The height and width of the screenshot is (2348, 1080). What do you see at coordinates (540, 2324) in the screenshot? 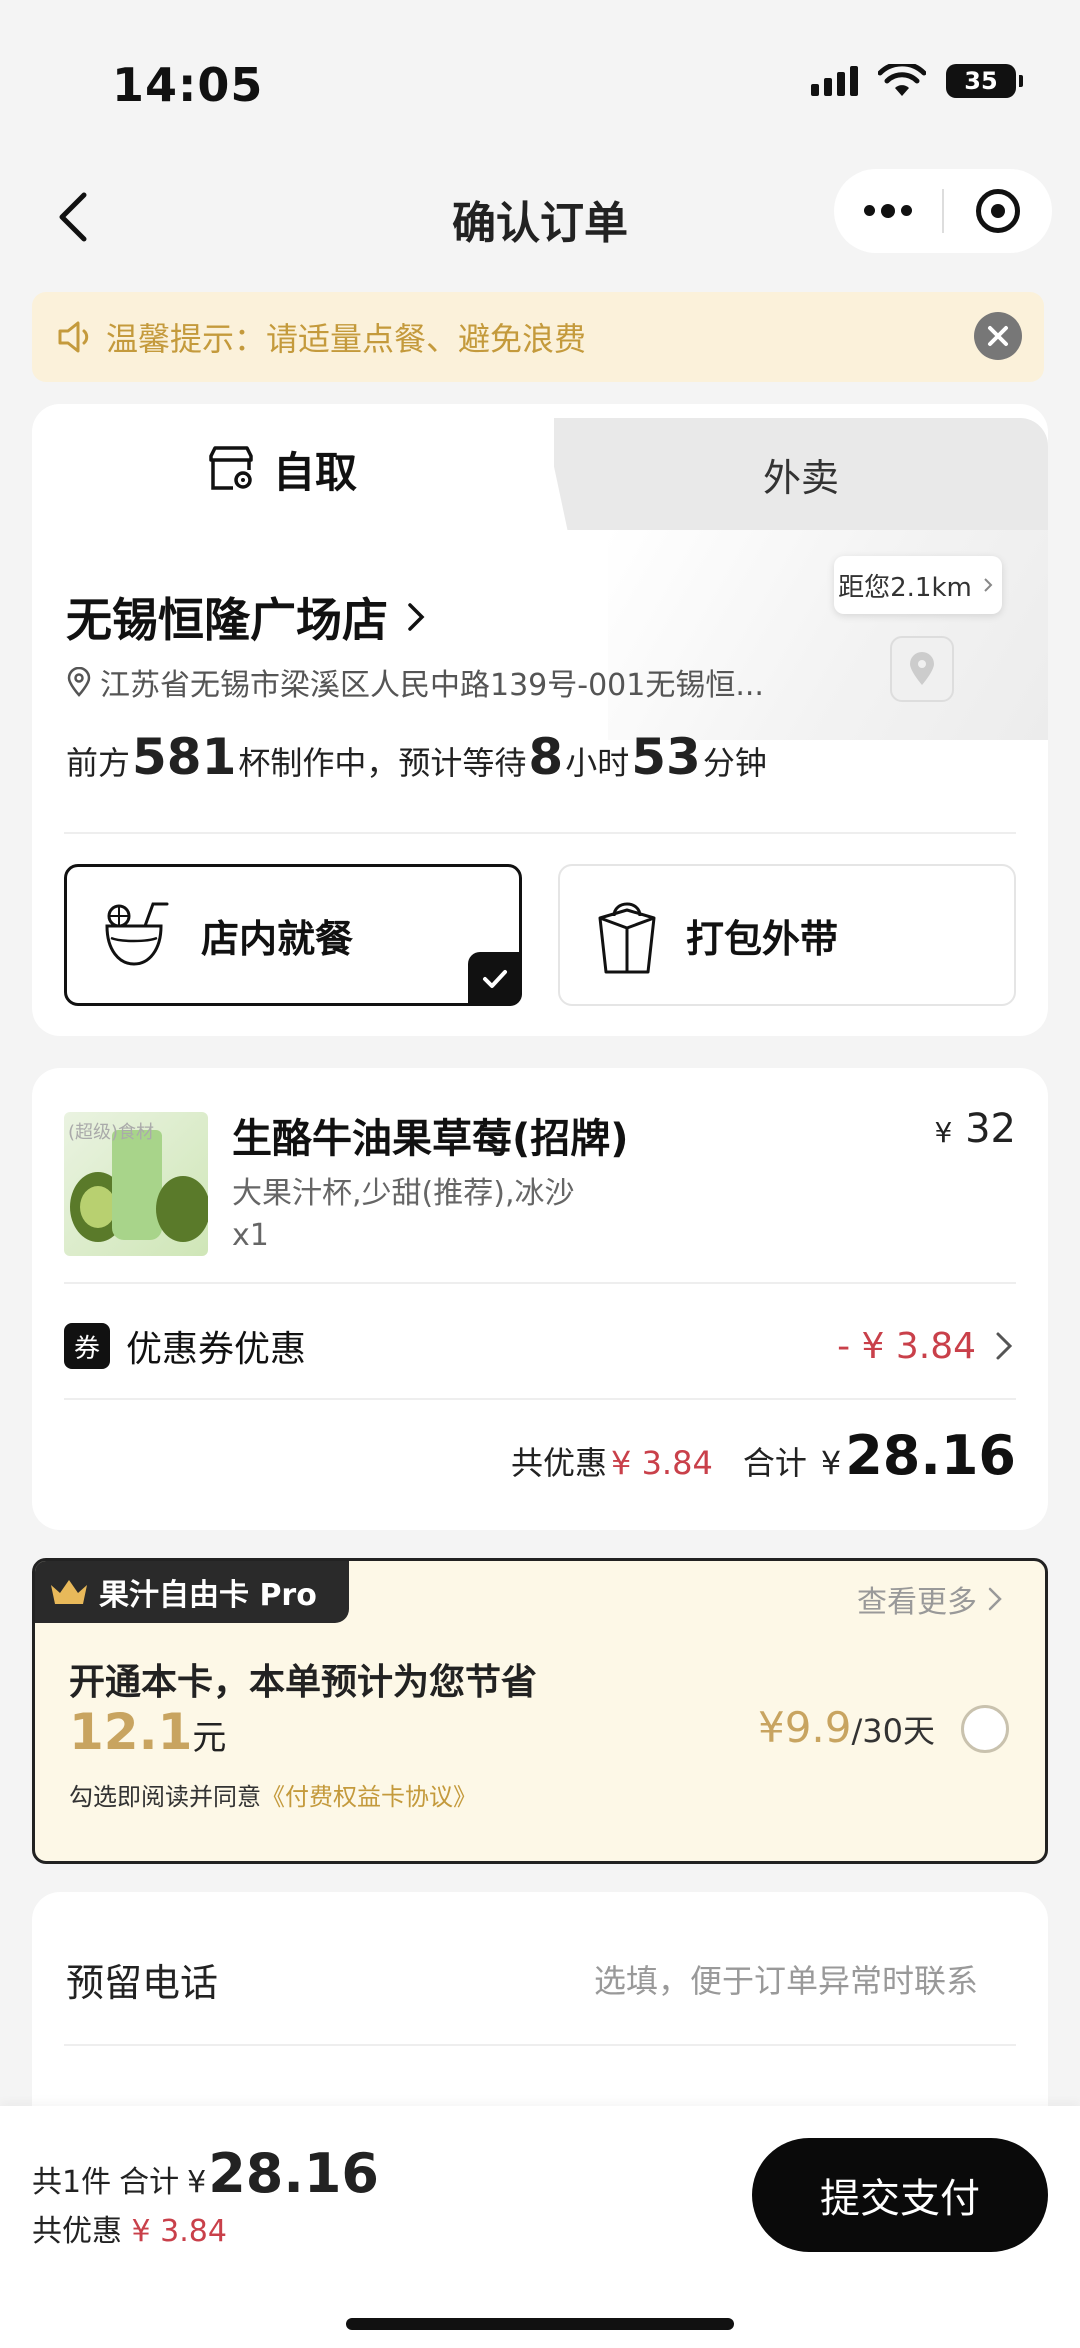
I see `home-indicator` at bounding box center [540, 2324].